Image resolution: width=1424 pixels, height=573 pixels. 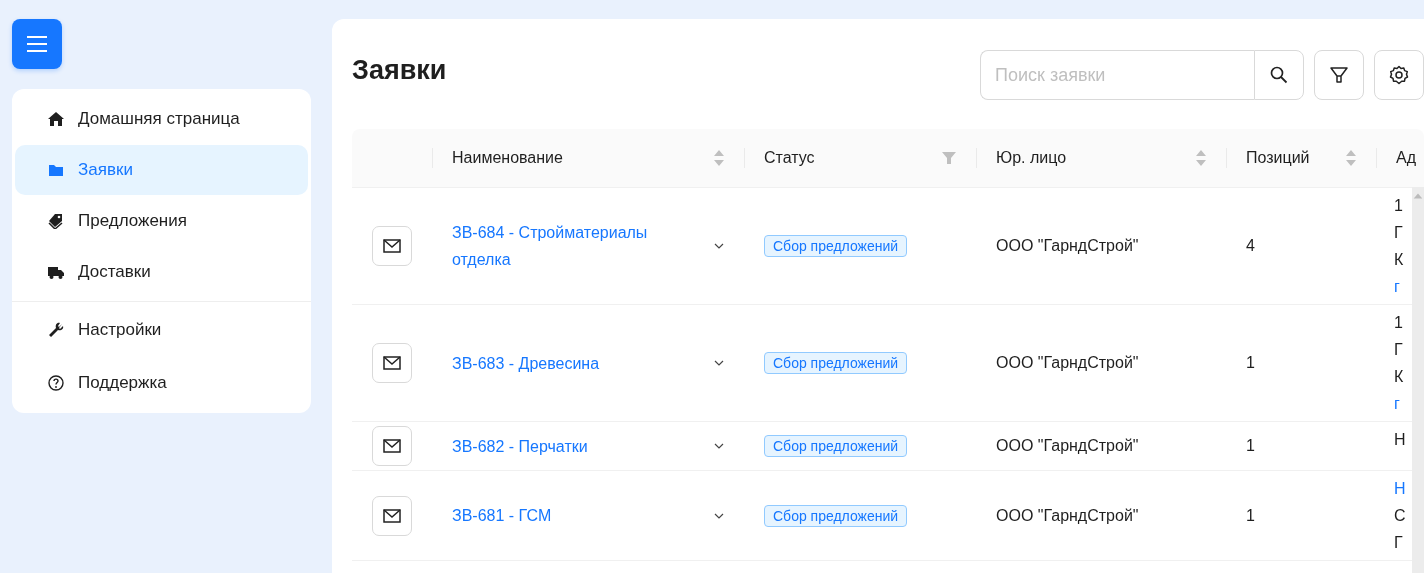 I want to click on truck-icon, so click(x=56, y=272).